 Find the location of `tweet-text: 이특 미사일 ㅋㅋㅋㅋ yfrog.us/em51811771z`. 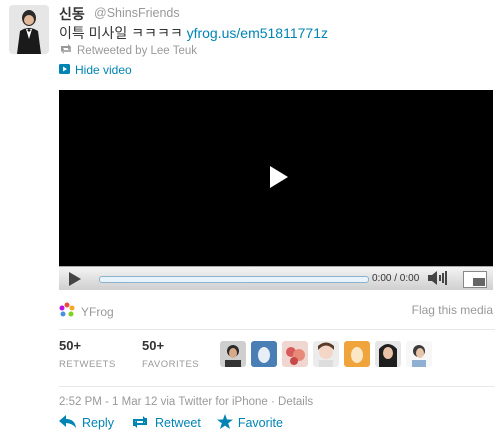

tweet-text: 이특 미사일 ㅋㅋㅋㅋ yfrog.us/em51811771z is located at coordinates (193, 33).